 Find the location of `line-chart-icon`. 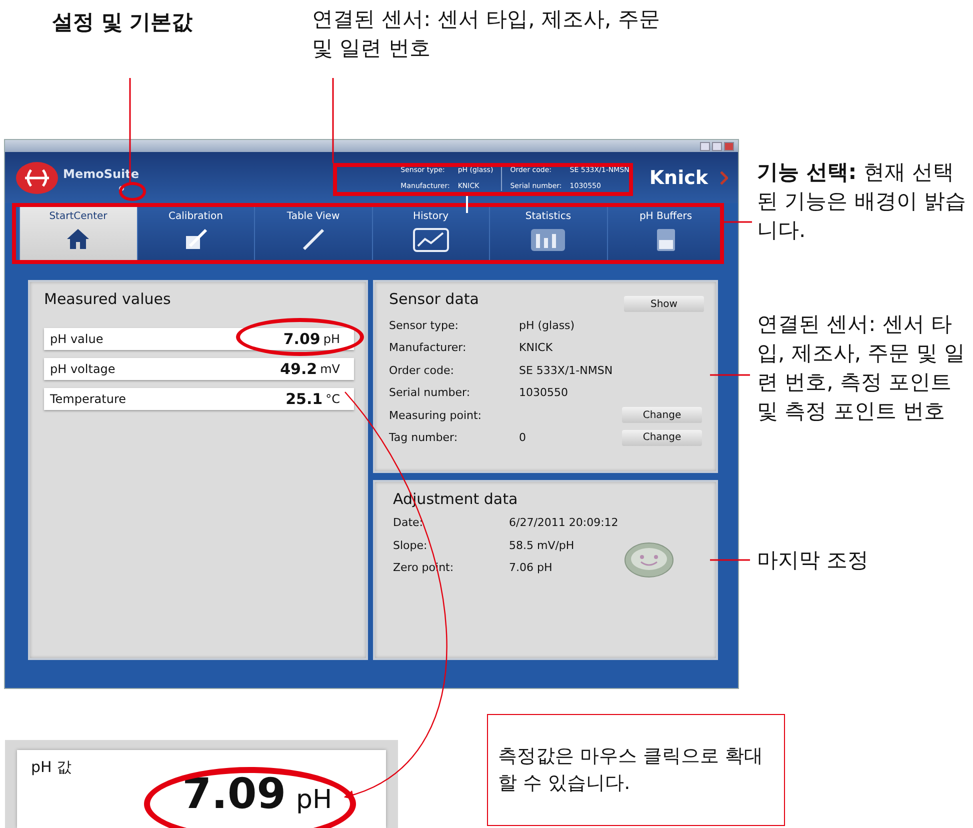

line-chart-icon is located at coordinates (430, 240).